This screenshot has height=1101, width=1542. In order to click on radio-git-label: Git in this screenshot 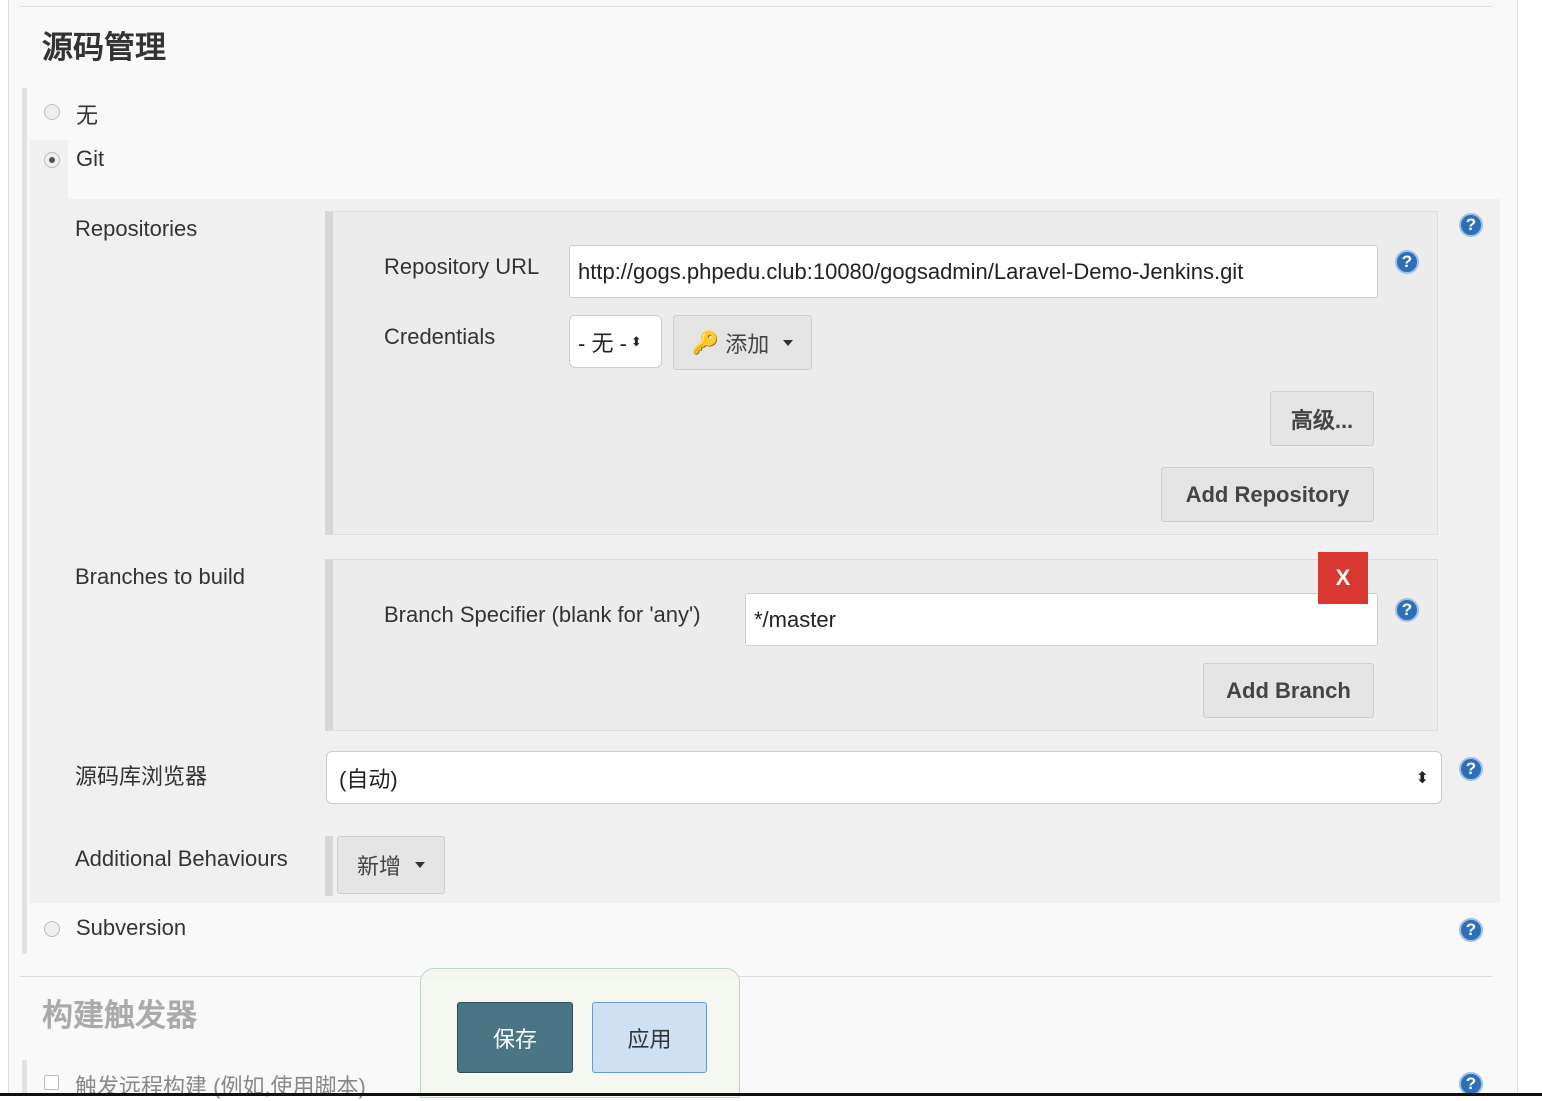, I will do `click(90, 158)`.